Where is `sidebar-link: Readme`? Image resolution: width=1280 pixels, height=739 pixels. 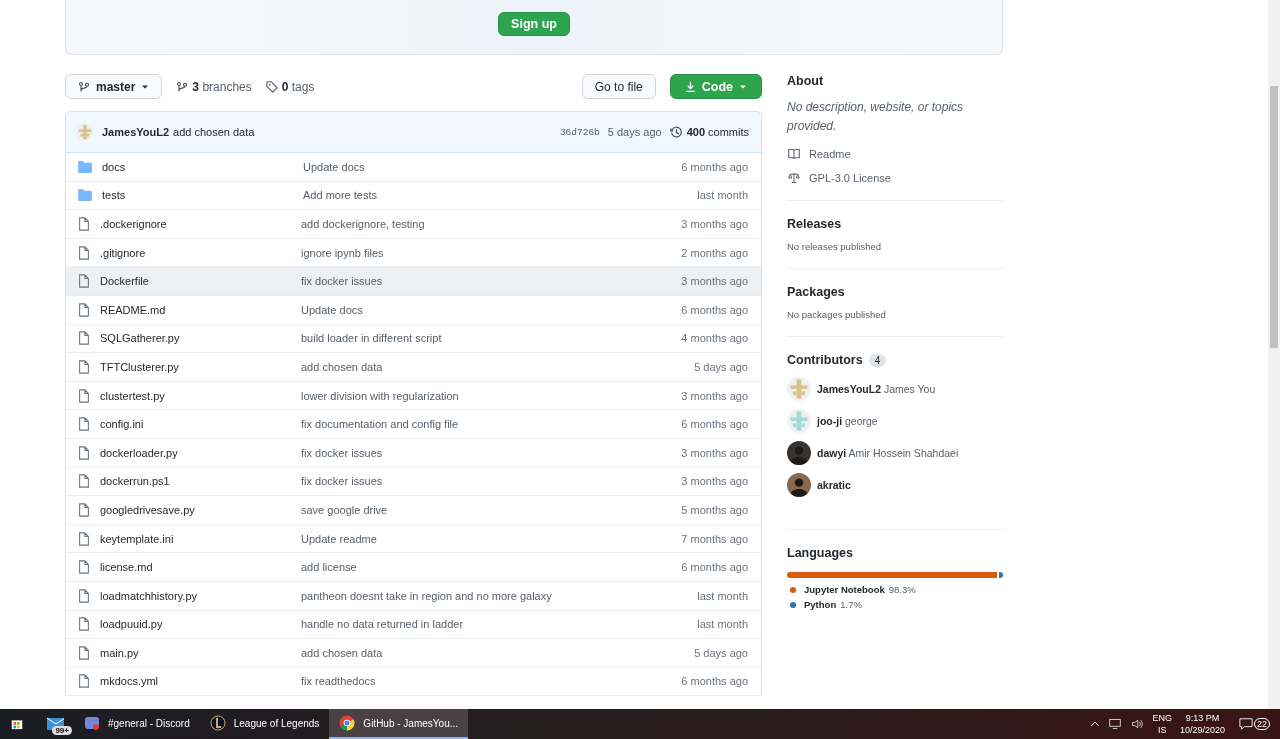 sidebar-link: Readme is located at coordinates (830, 154).